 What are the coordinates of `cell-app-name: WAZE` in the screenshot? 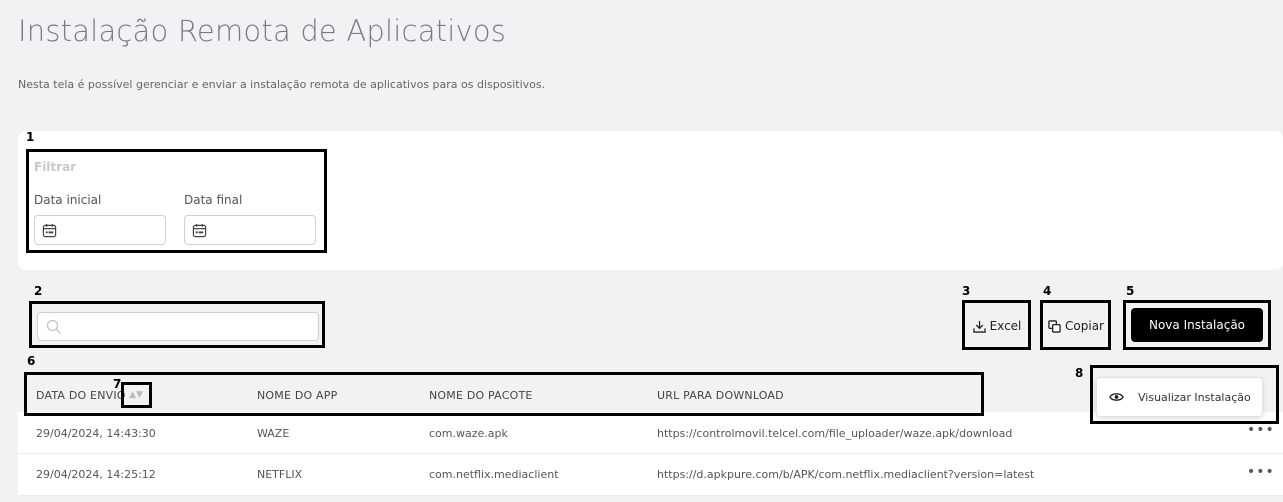 It's located at (273, 433).